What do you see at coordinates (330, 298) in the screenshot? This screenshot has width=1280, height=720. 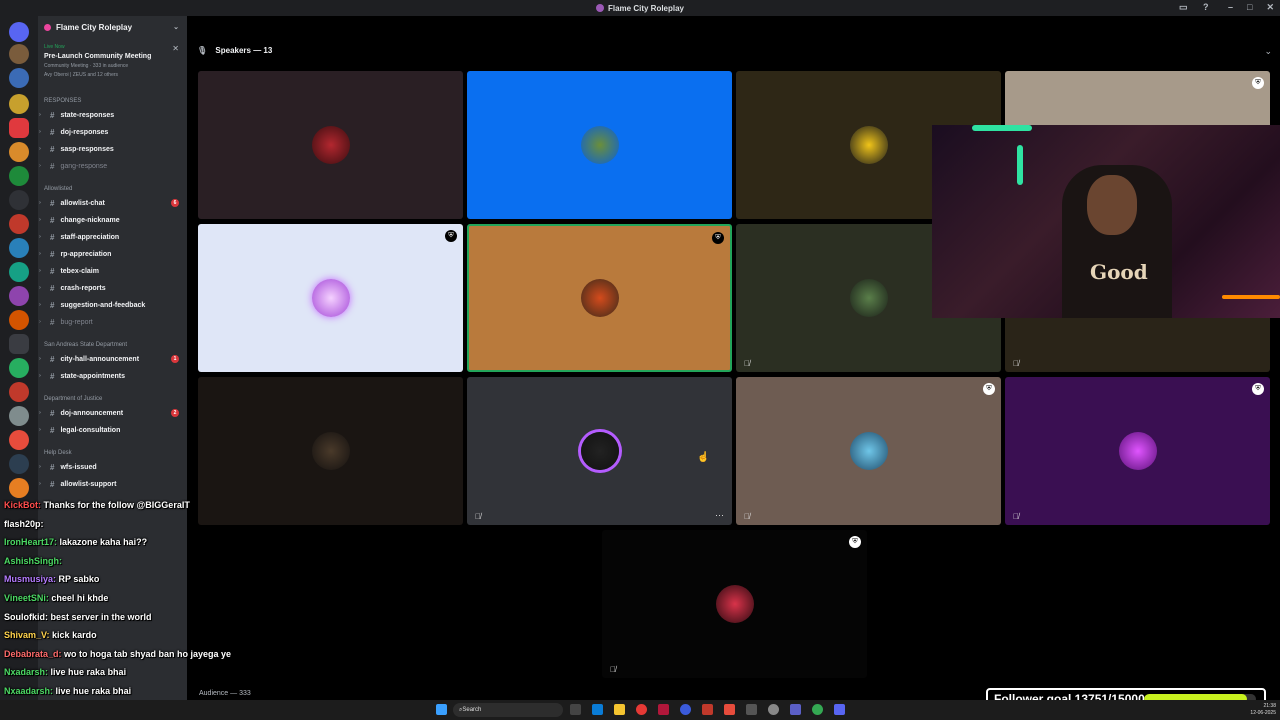 I see `speaker-tile: ⛨` at bounding box center [330, 298].